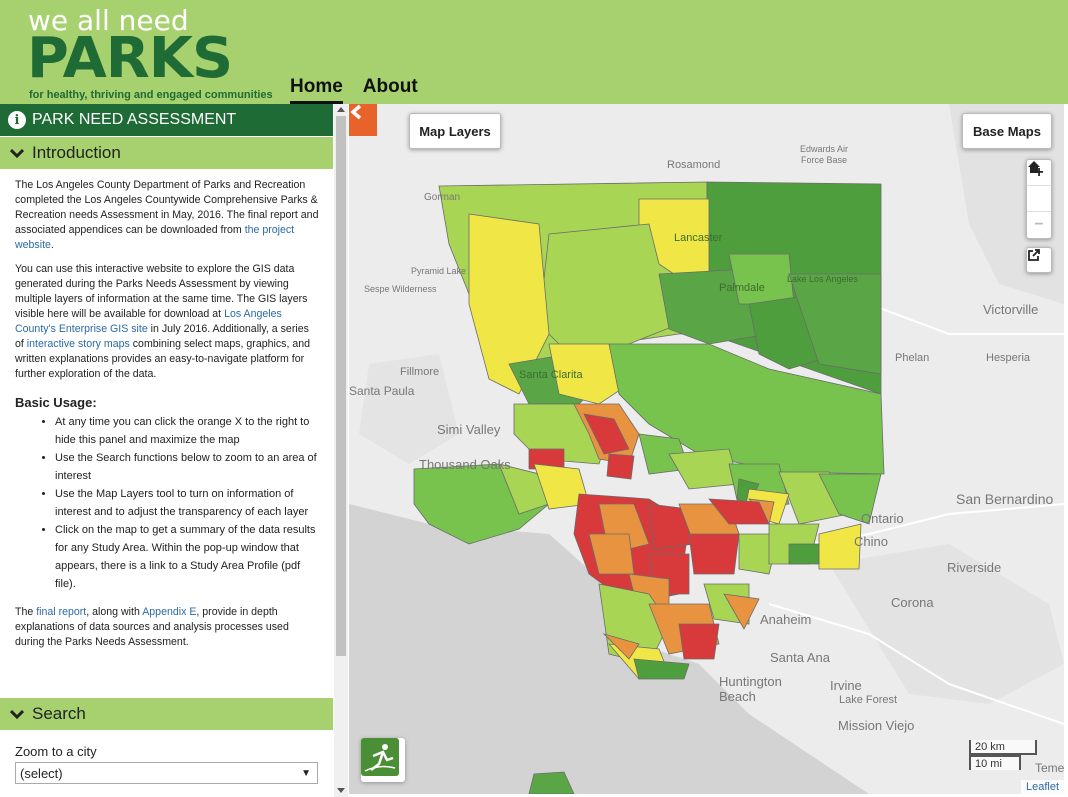 This screenshot has width=1068, height=797. Describe the element at coordinates (439, 271) in the screenshot. I see `place-label: Pyramid Lake` at that location.